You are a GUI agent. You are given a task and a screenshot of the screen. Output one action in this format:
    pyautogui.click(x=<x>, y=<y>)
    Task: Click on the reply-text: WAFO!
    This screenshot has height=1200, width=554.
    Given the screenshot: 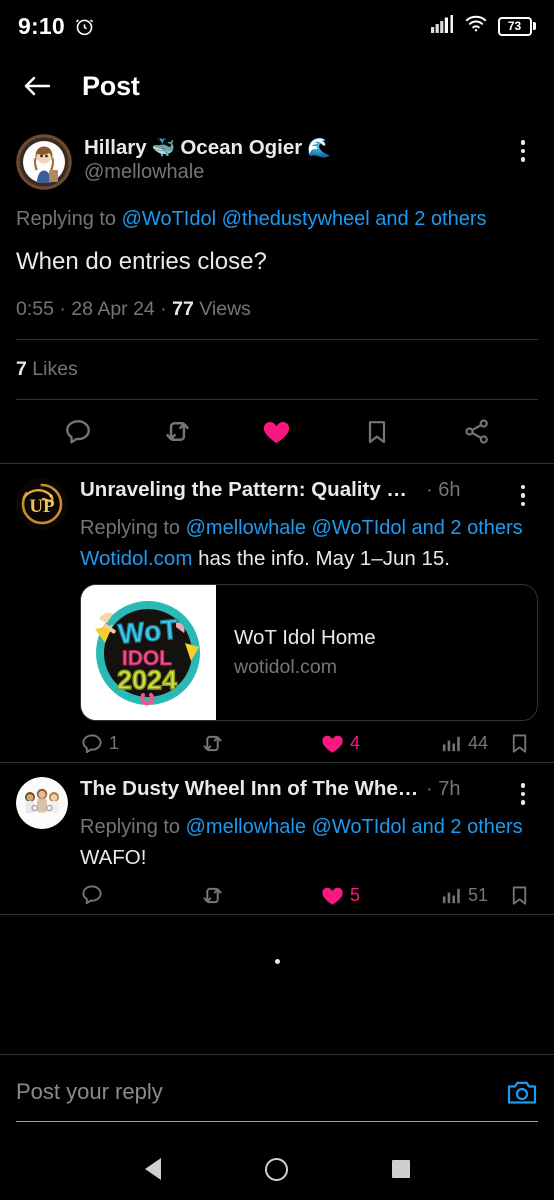 What is the action you would take?
    pyautogui.click(x=113, y=858)
    